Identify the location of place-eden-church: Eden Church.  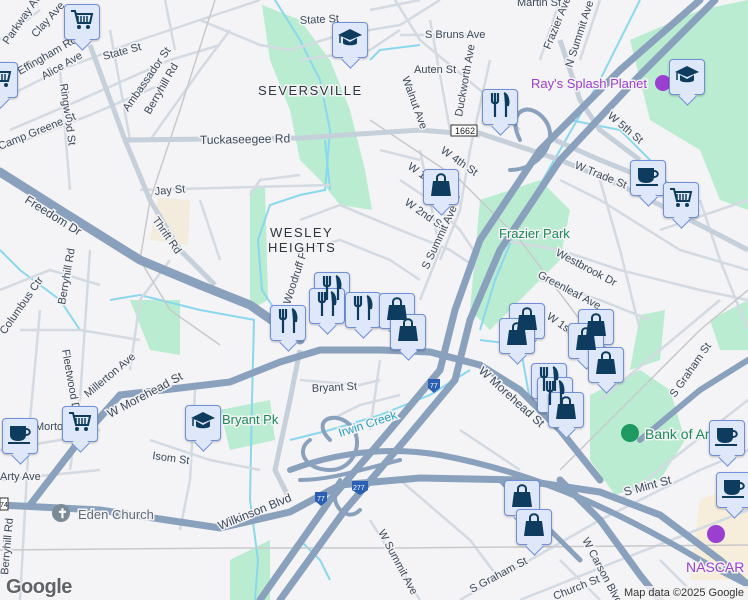
(116, 515).